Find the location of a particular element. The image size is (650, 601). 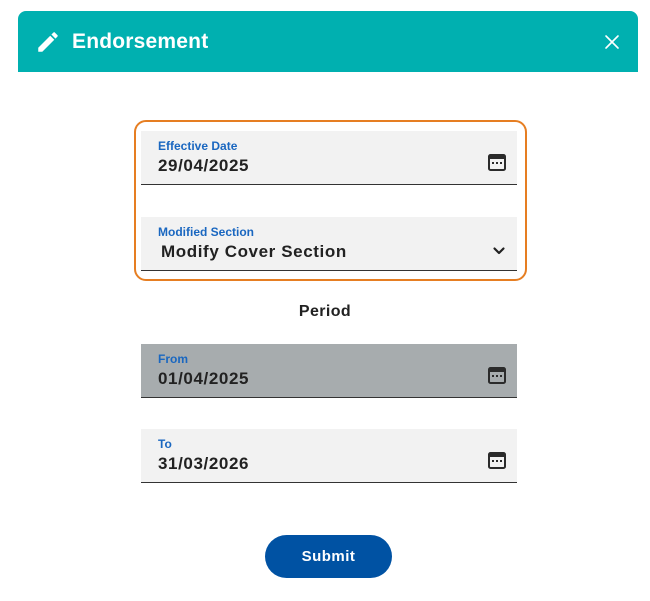

submit-button: Submit is located at coordinates (328, 556).